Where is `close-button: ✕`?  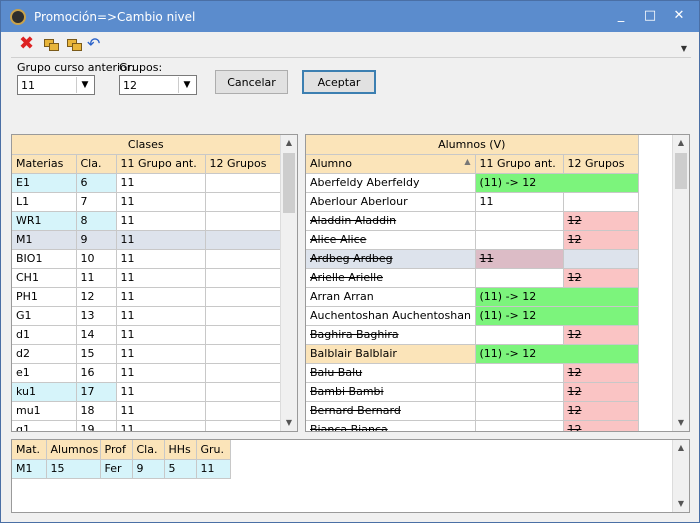
close-button: ✕ is located at coordinates (679, 16).